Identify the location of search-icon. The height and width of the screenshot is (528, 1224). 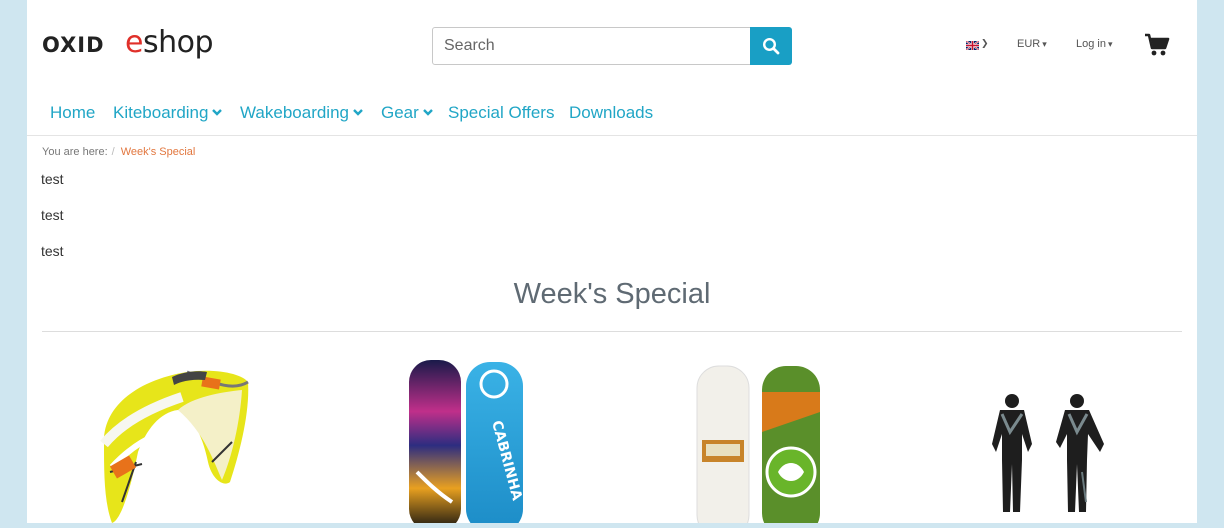
(771, 46).